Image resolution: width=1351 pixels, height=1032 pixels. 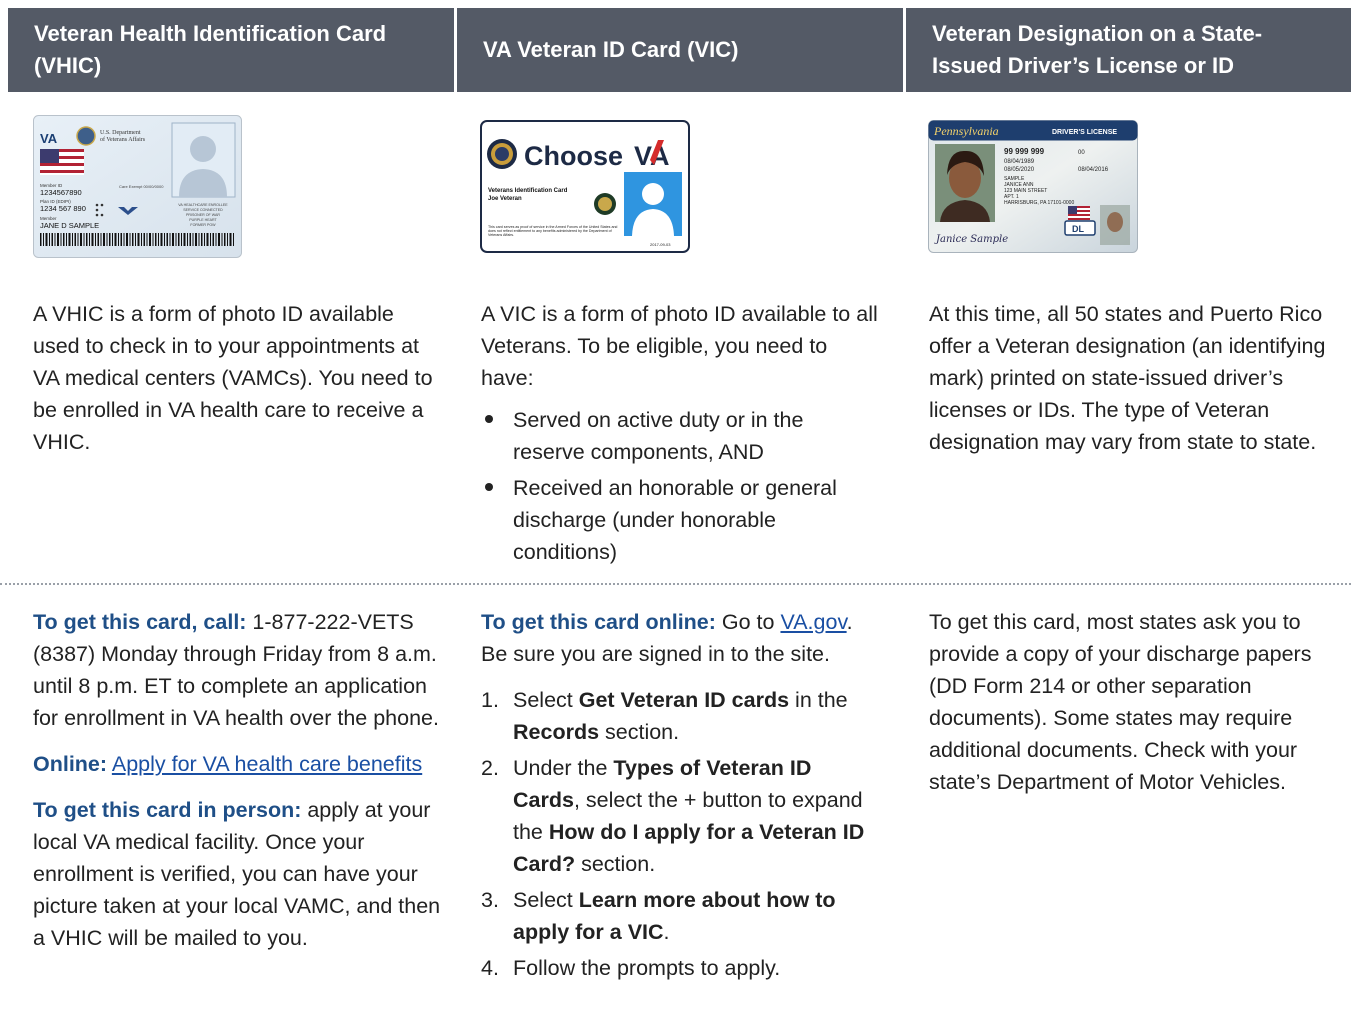 What do you see at coordinates (556, 732) in the screenshot?
I see `step-bold: Records` at bounding box center [556, 732].